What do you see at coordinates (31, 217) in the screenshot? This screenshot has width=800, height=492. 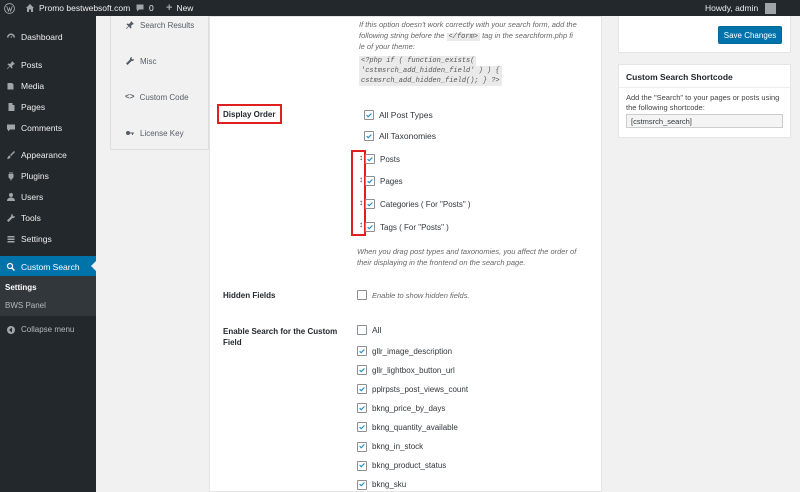 I see `sidebar-item-label: Tools` at bounding box center [31, 217].